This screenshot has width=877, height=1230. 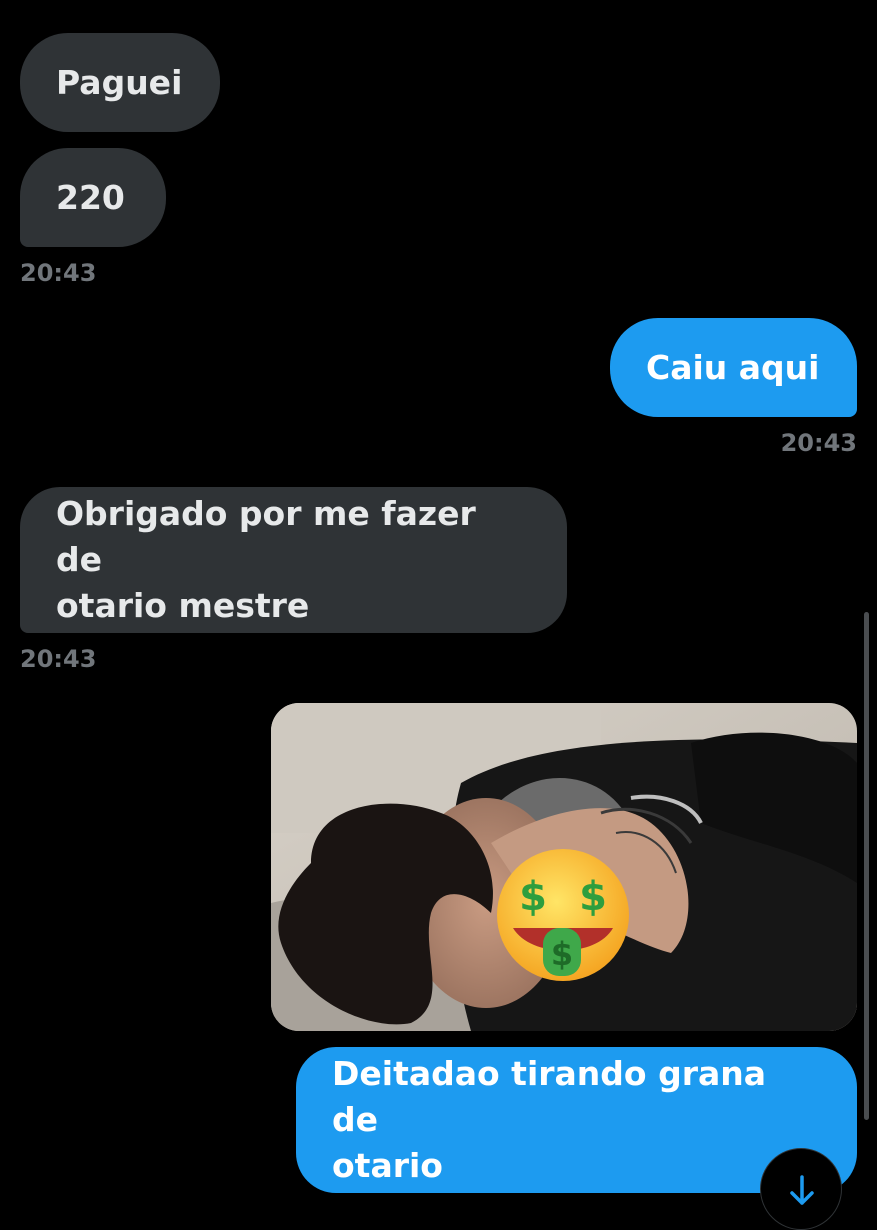 I want to click on message-bubble-incoming: Obrigado por me fazer de otario mestre, so click(x=293, y=560).